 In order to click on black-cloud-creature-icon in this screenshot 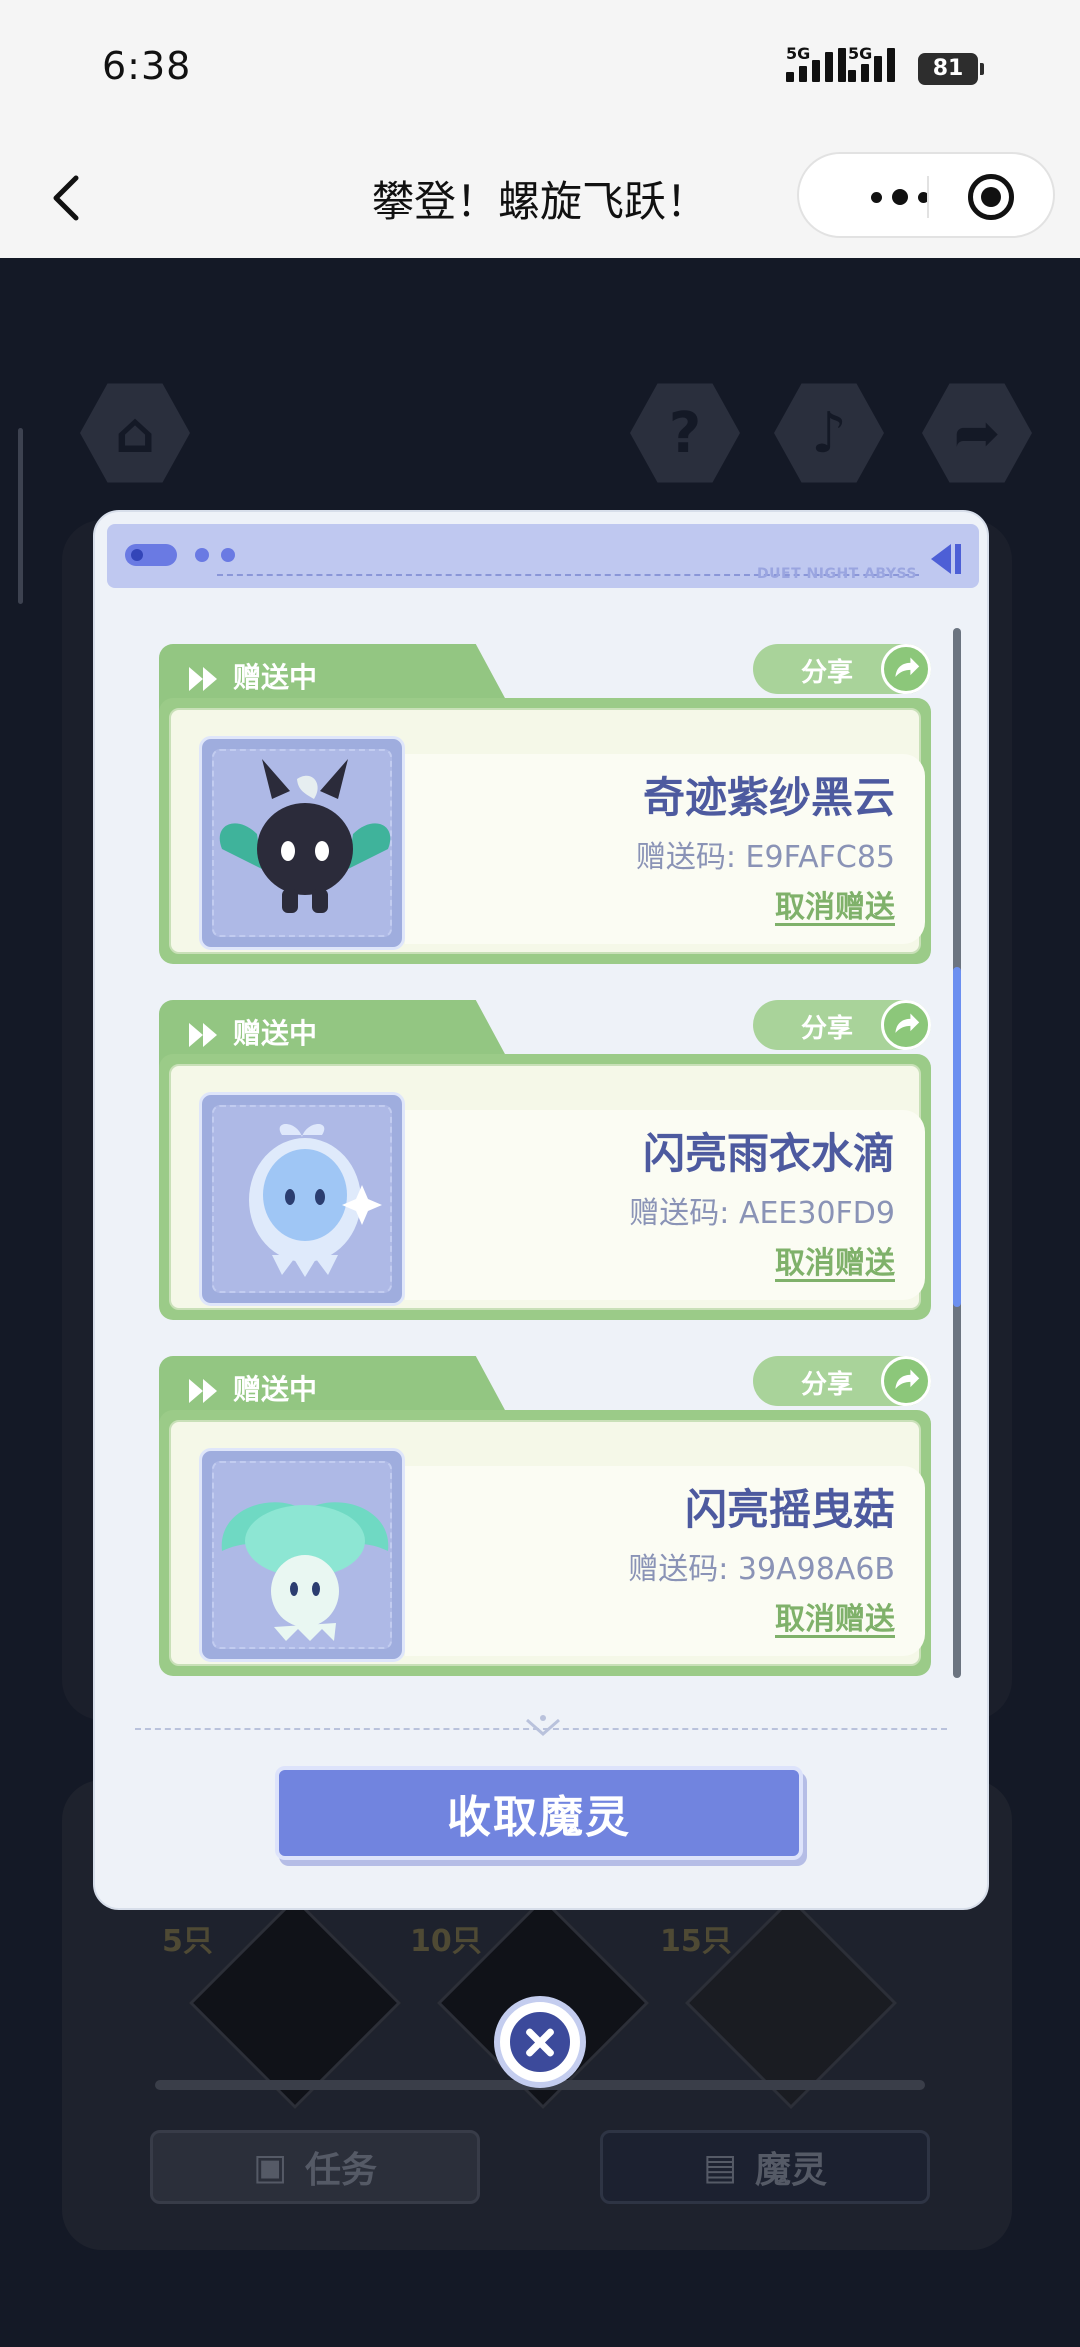, I will do `click(305, 836)`.